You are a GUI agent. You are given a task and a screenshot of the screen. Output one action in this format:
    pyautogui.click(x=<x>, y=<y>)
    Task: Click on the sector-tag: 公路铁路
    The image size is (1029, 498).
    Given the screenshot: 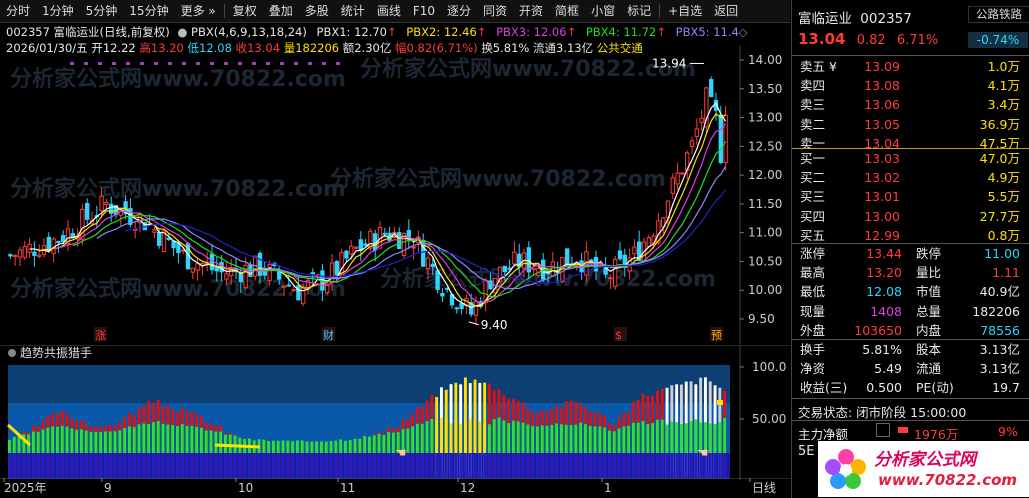 What is the action you would take?
    pyautogui.click(x=998, y=14)
    